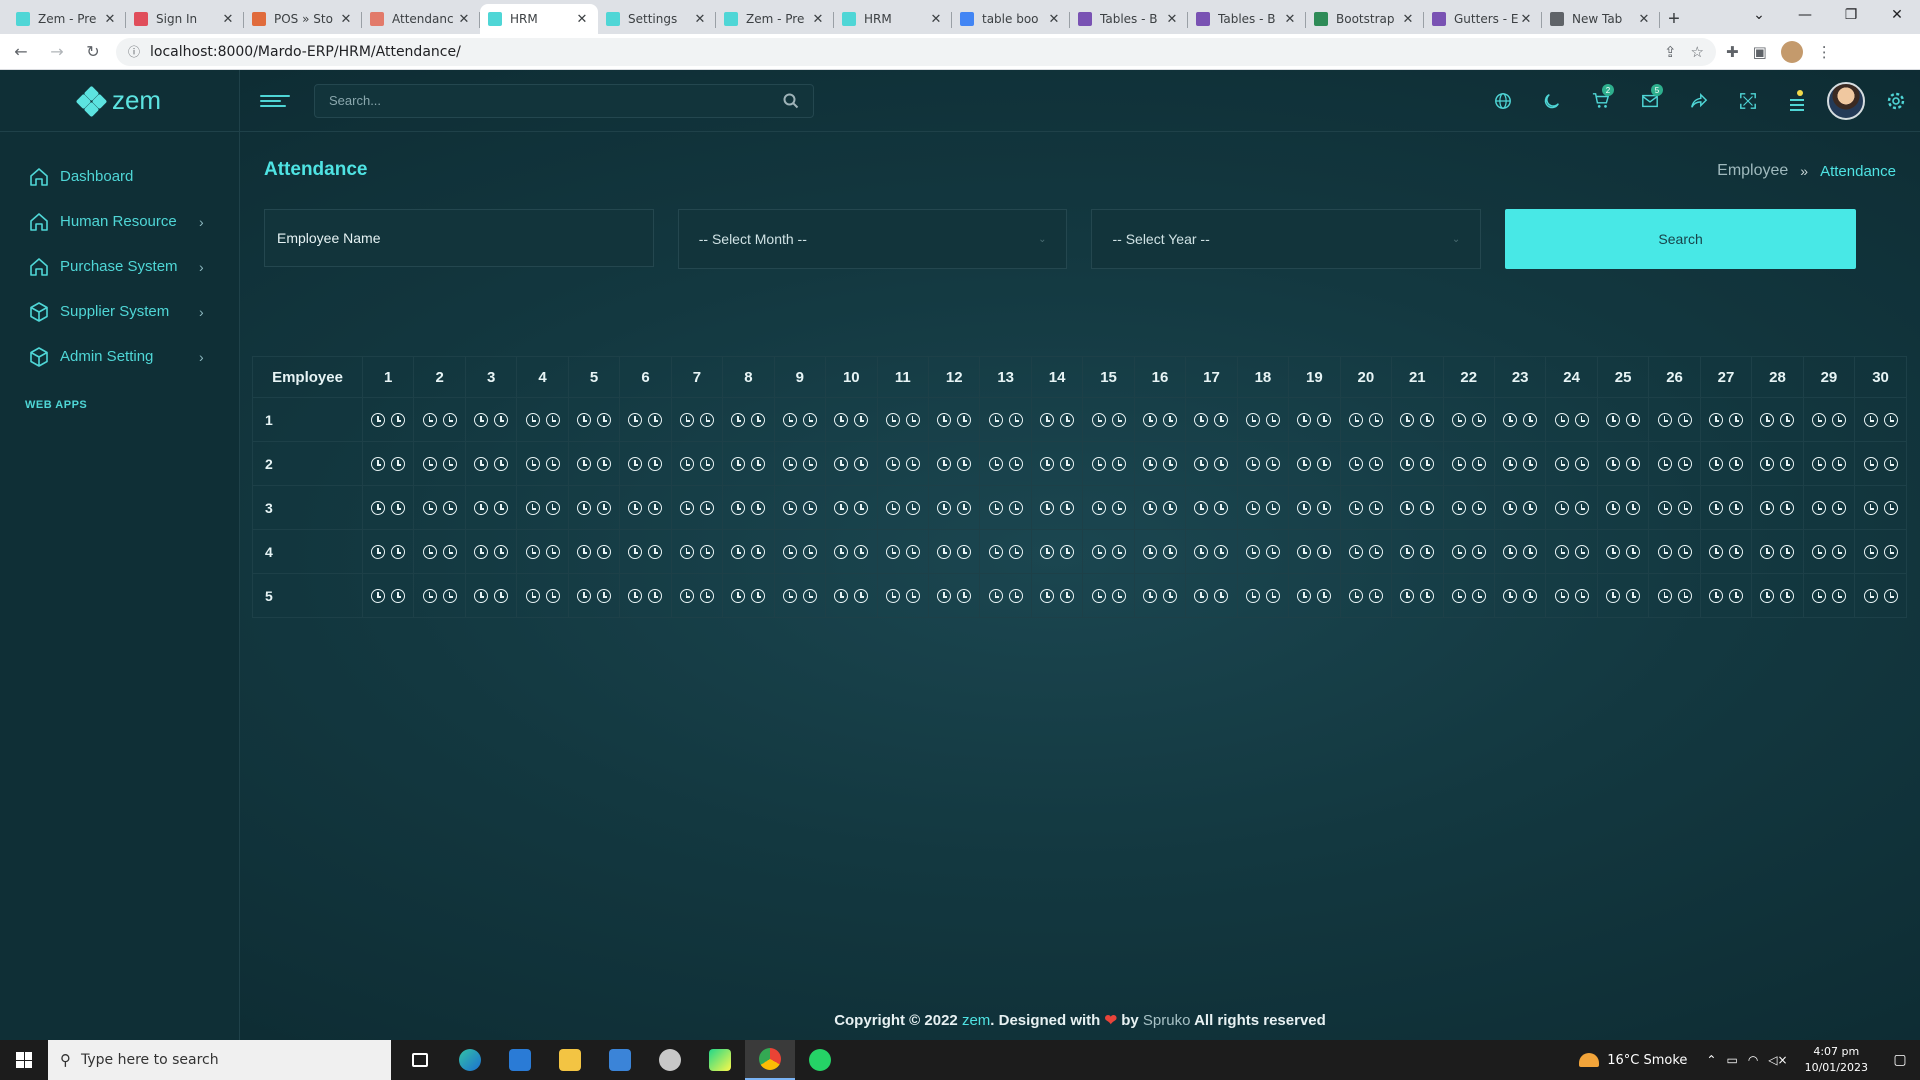 The image size is (1920, 1080). I want to click on menu-toggle-icon, so click(275, 101).